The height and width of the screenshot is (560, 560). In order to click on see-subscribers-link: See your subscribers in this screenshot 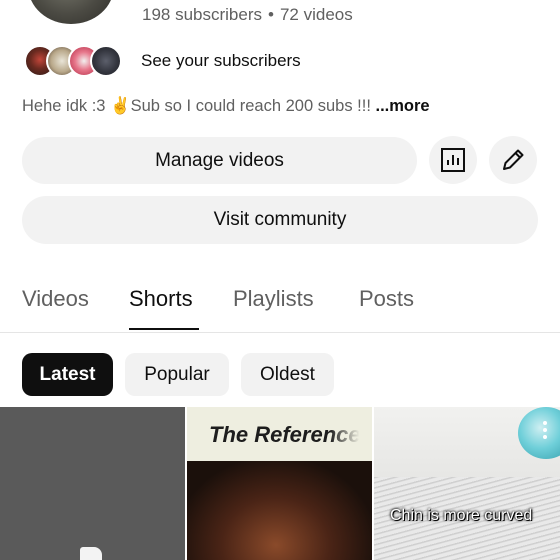, I will do `click(221, 61)`.